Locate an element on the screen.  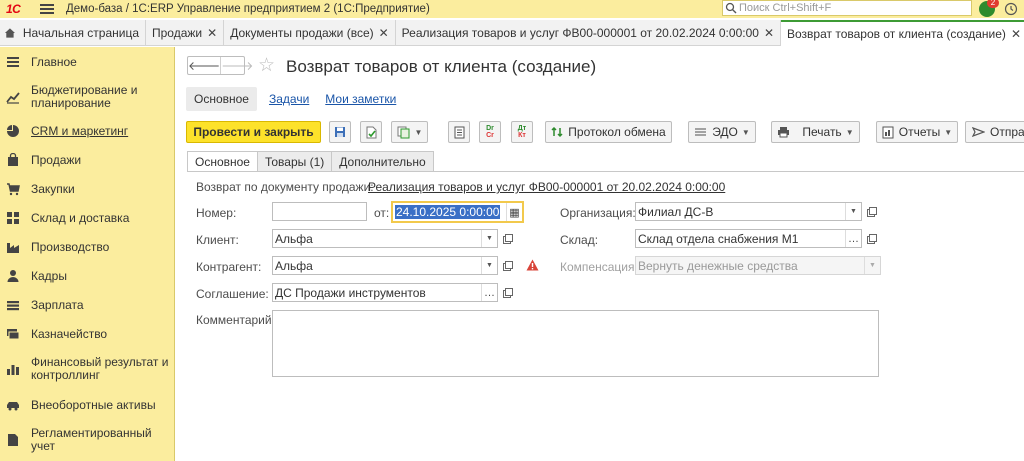
agreement-label: Соглашение: is located at coordinates (232, 294).